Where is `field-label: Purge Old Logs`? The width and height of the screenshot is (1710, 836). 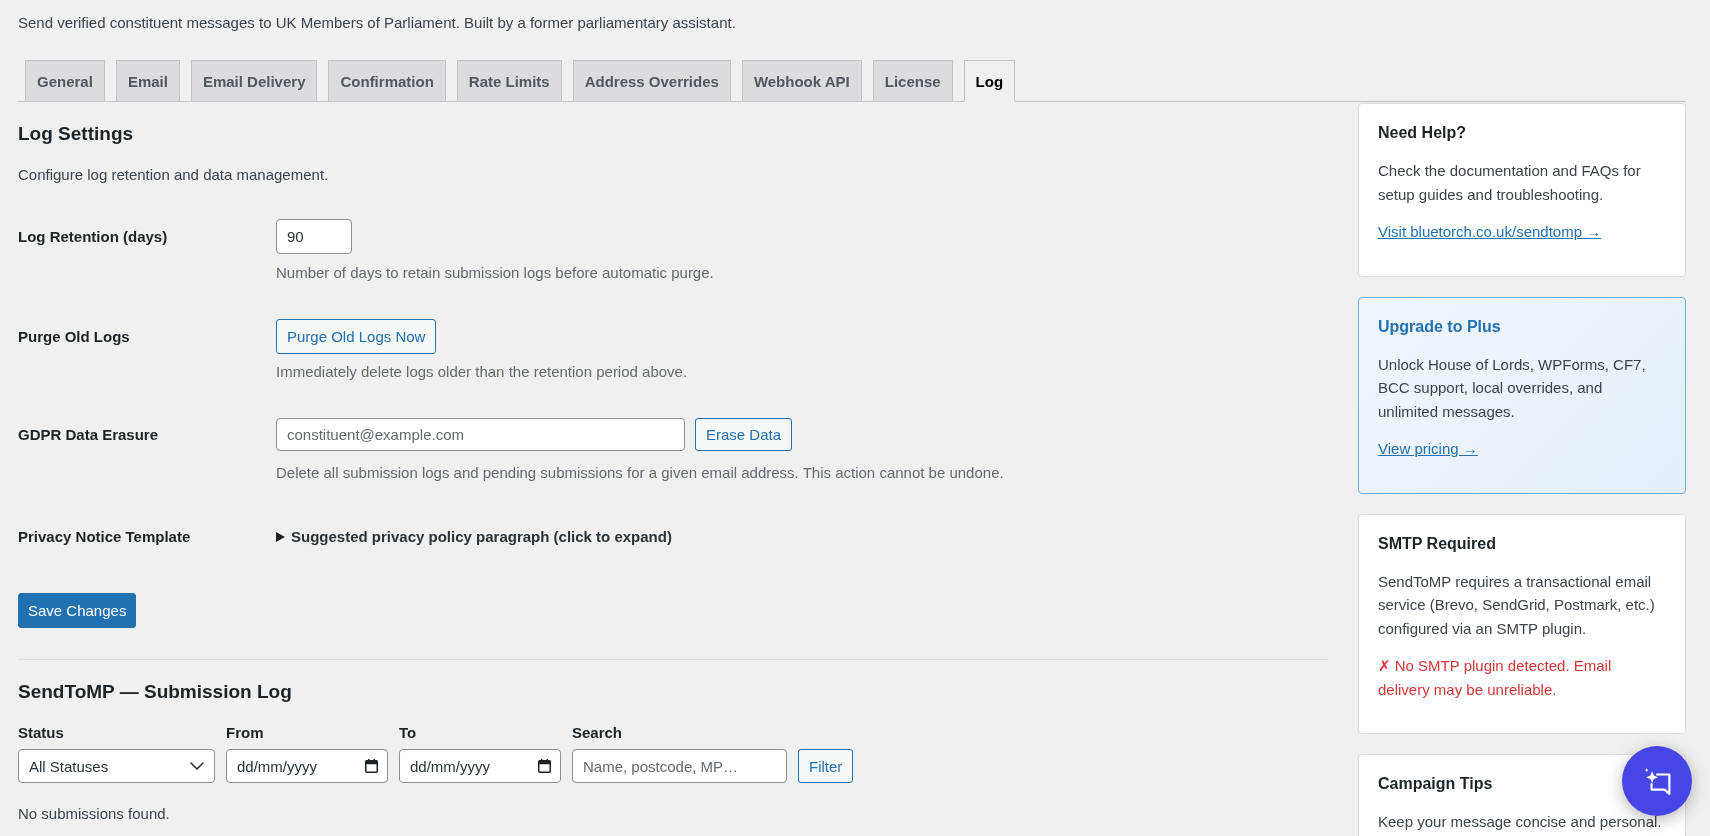
field-label: Purge Old Logs is located at coordinates (74, 337).